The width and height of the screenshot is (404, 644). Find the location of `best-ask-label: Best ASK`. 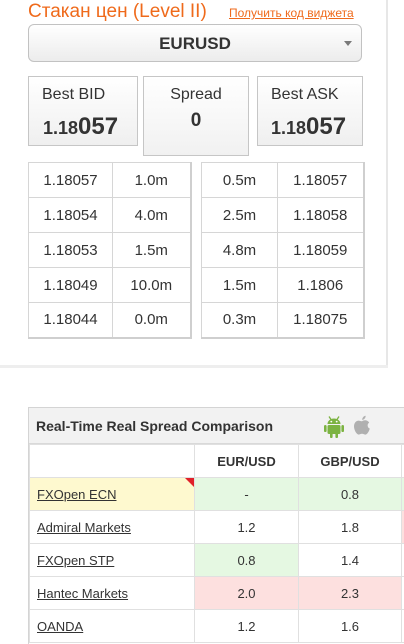

best-ask-label: Best ASK is located at coordinates (305, 94).